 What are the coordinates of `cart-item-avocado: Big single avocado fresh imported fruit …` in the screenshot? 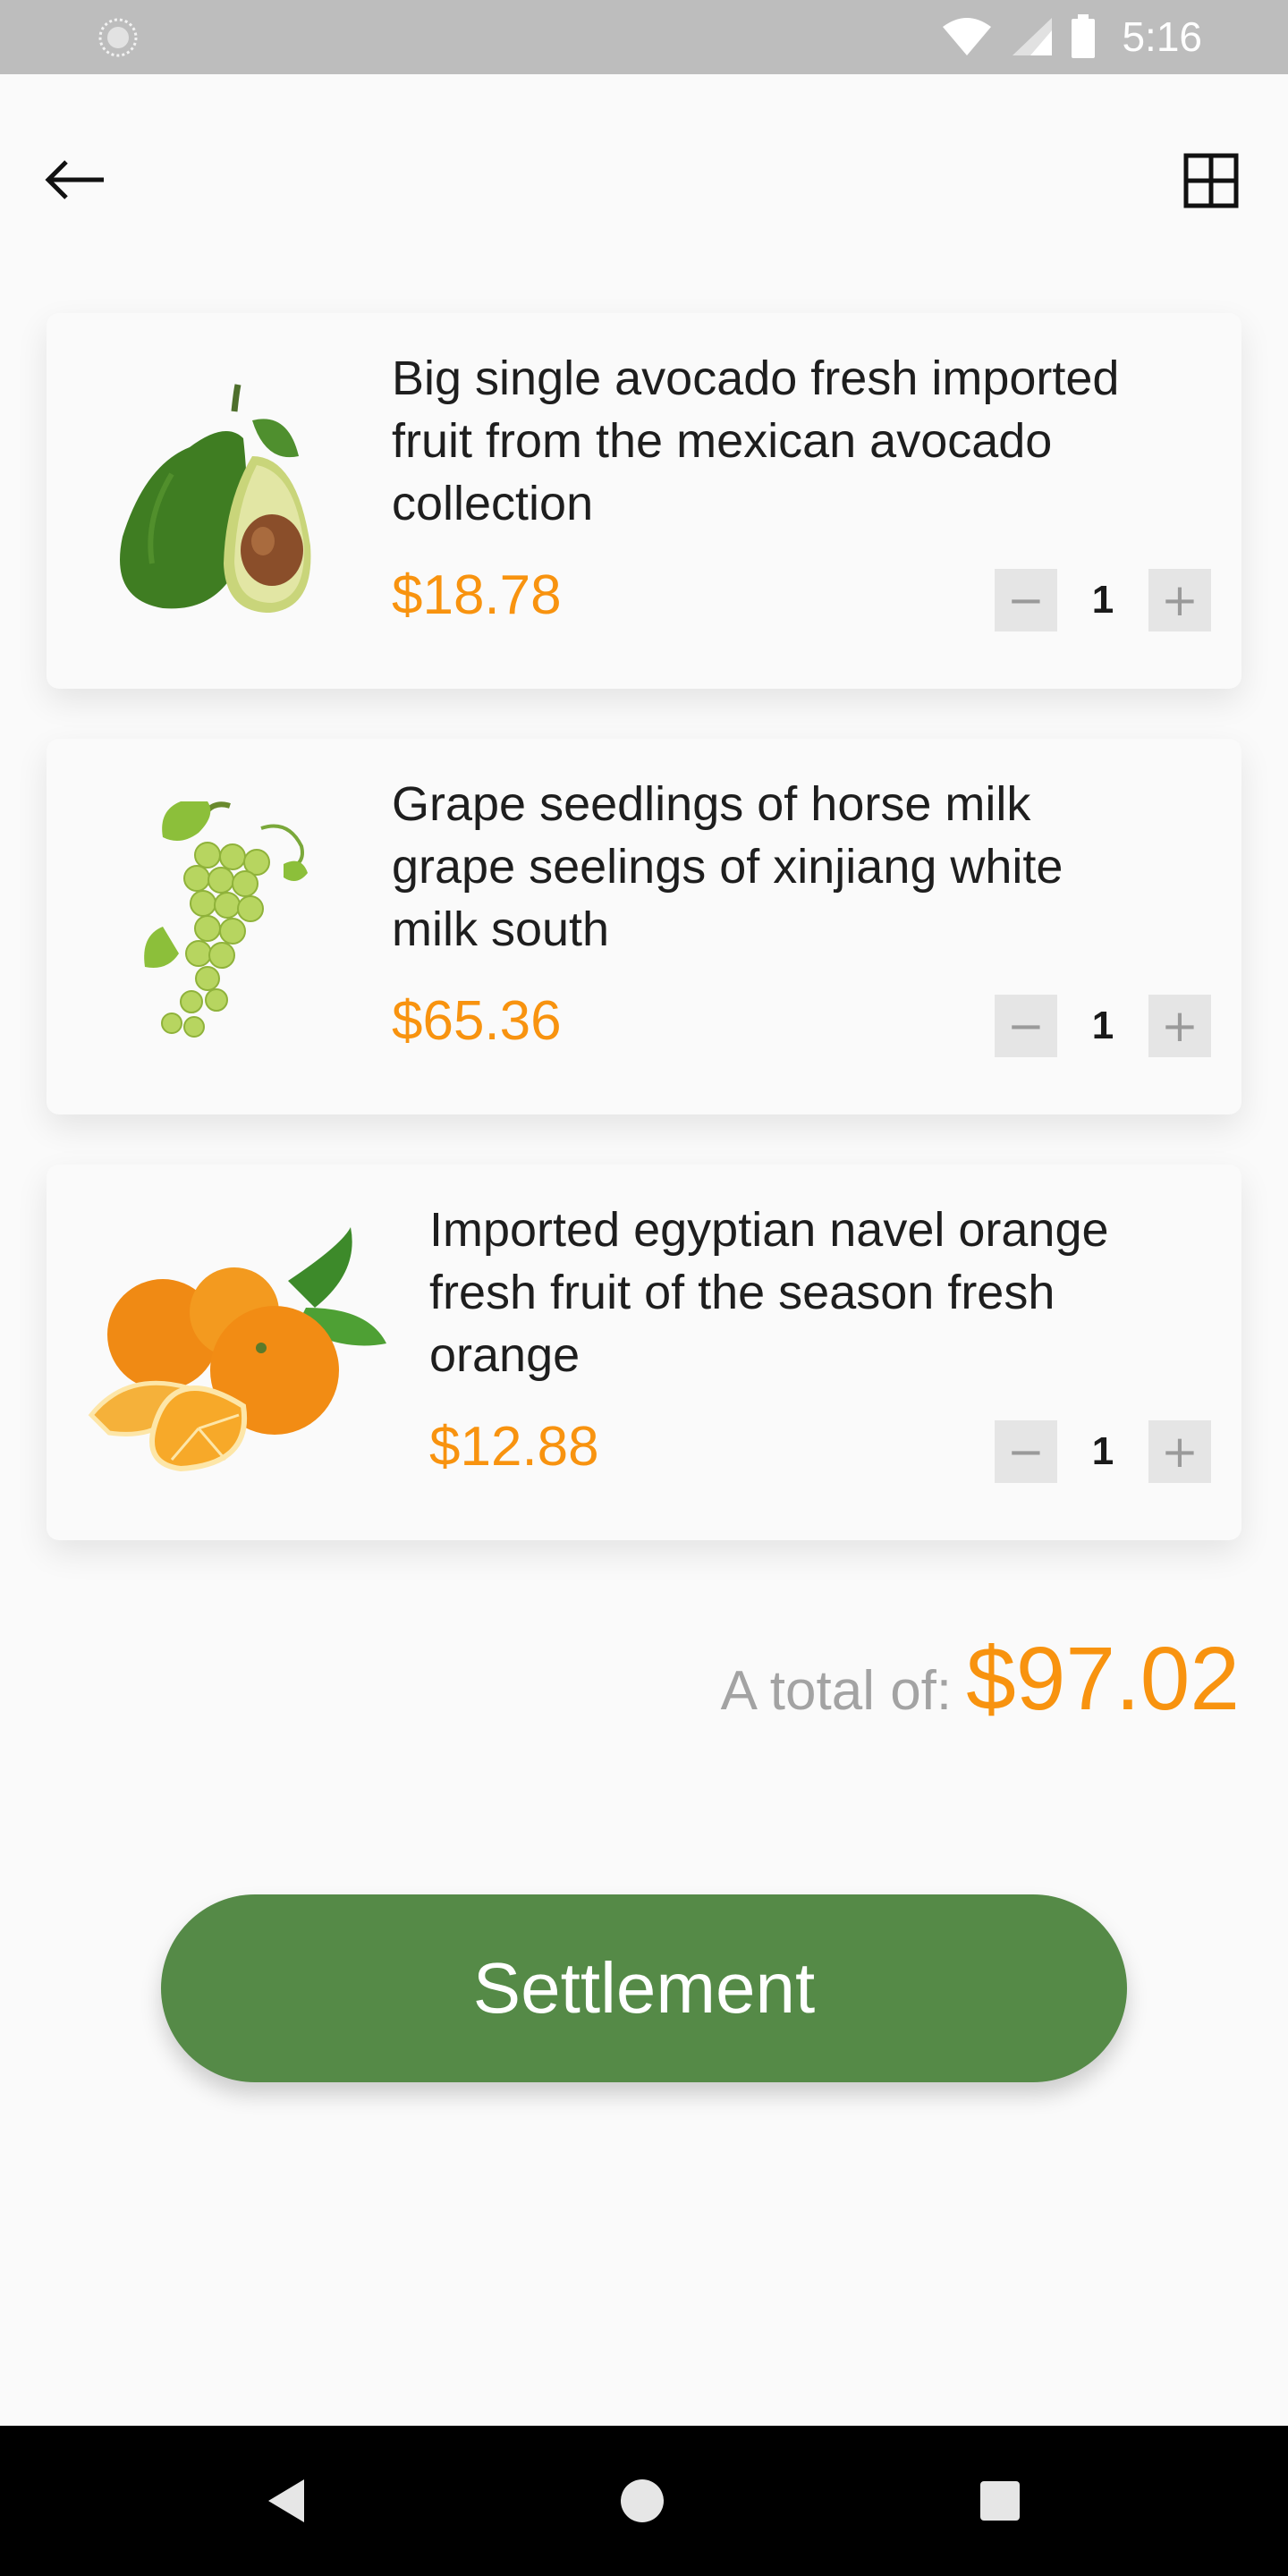 It's located at (644, 501).